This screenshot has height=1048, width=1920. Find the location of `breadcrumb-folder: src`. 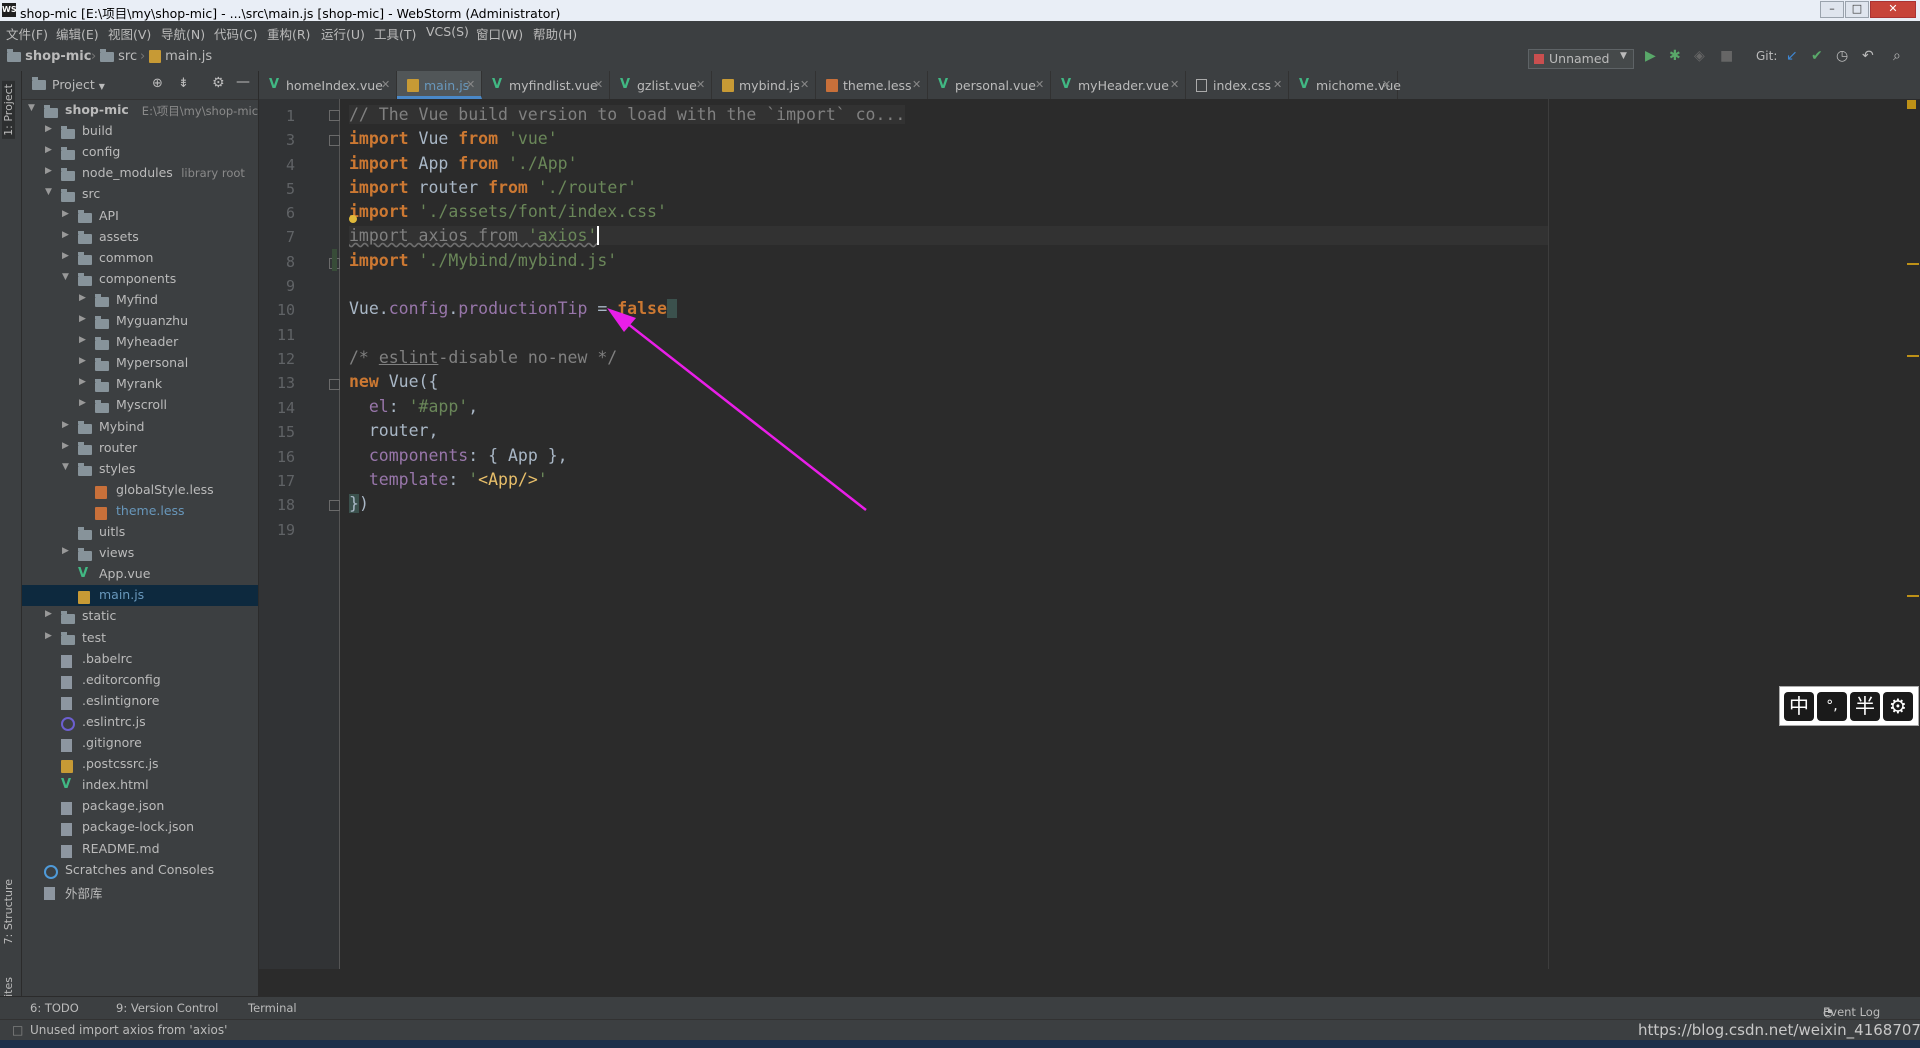

breadcrumb-folder: src is located at coordinates (118, 56).